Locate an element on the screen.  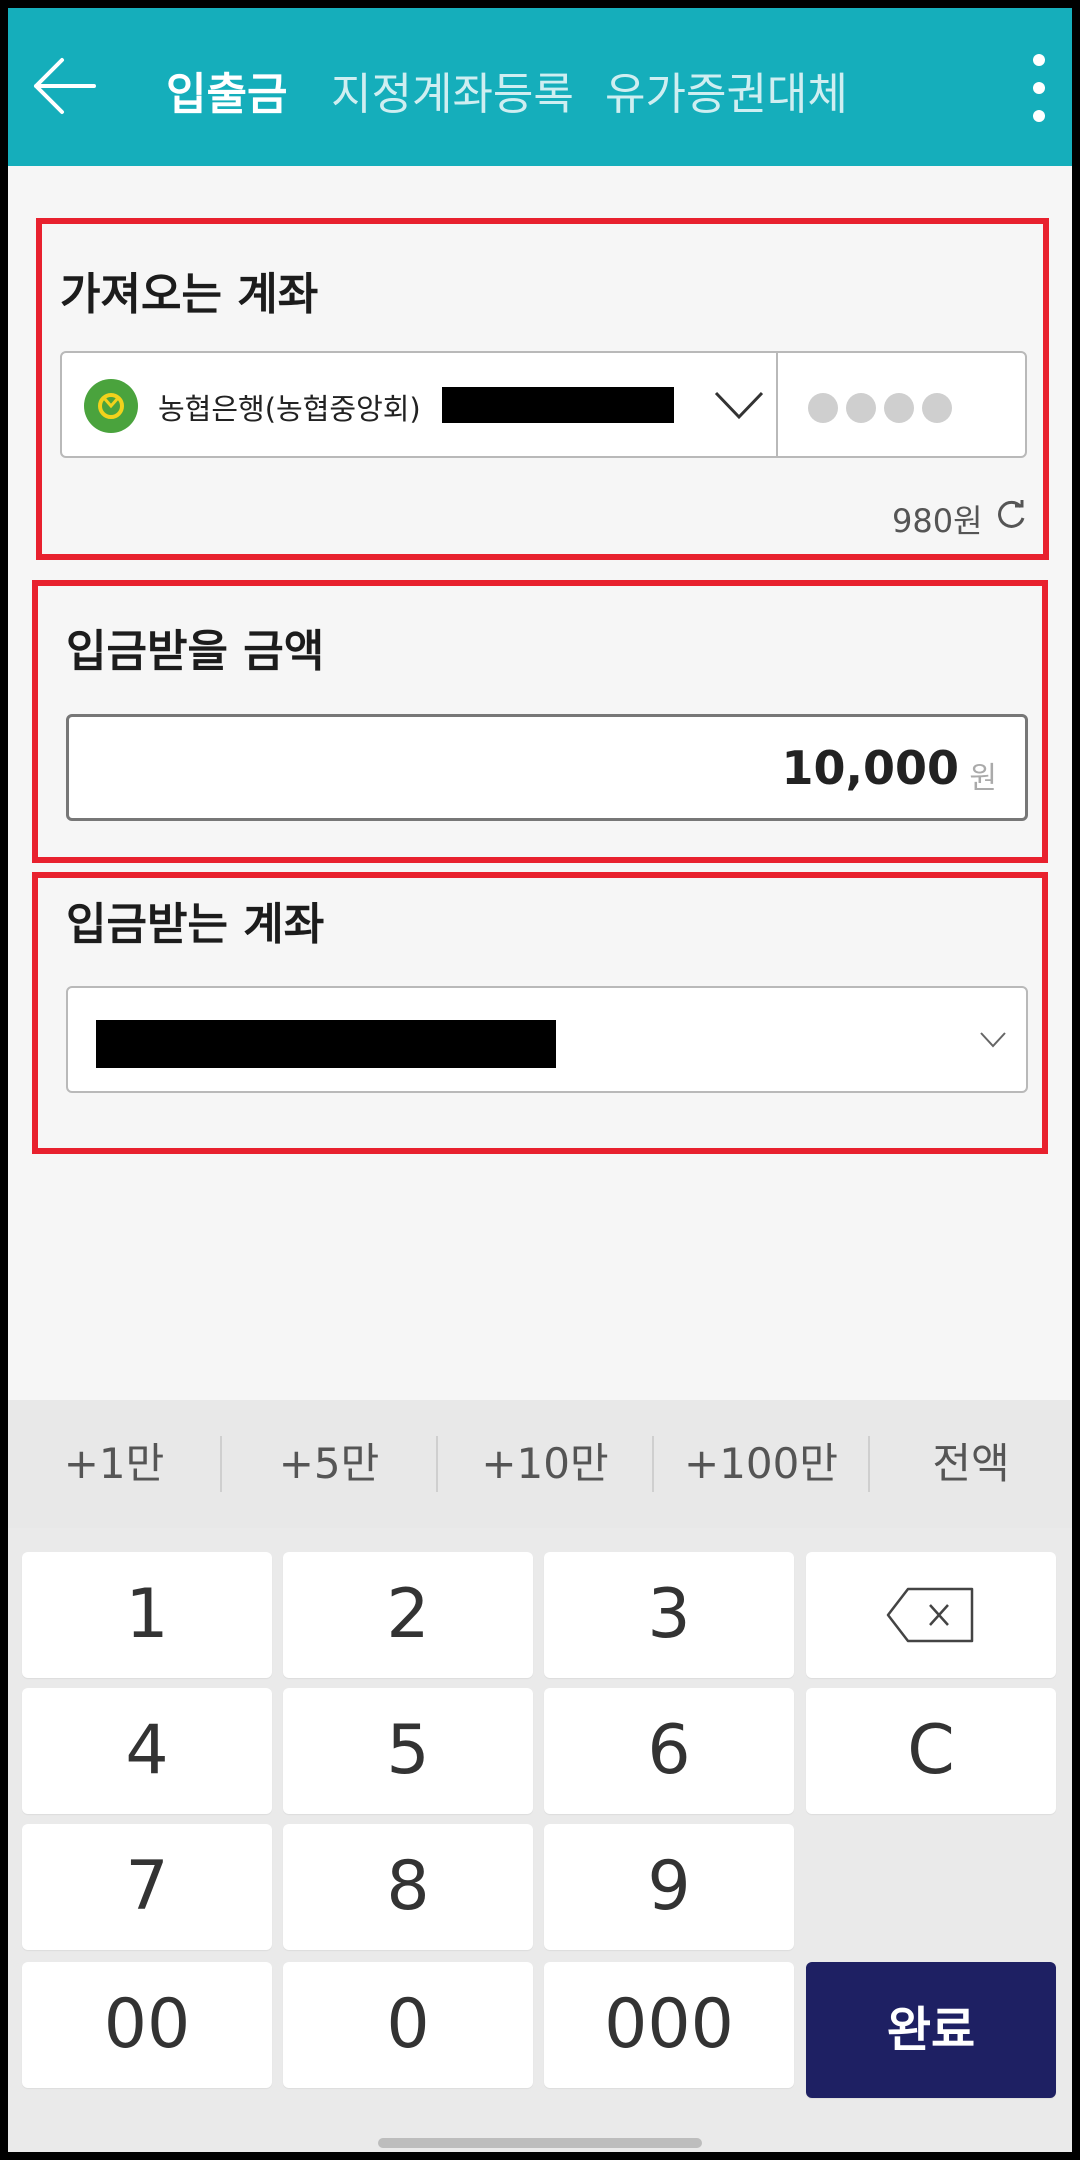
key-1: 1 is located at coordinates (147, 1615).